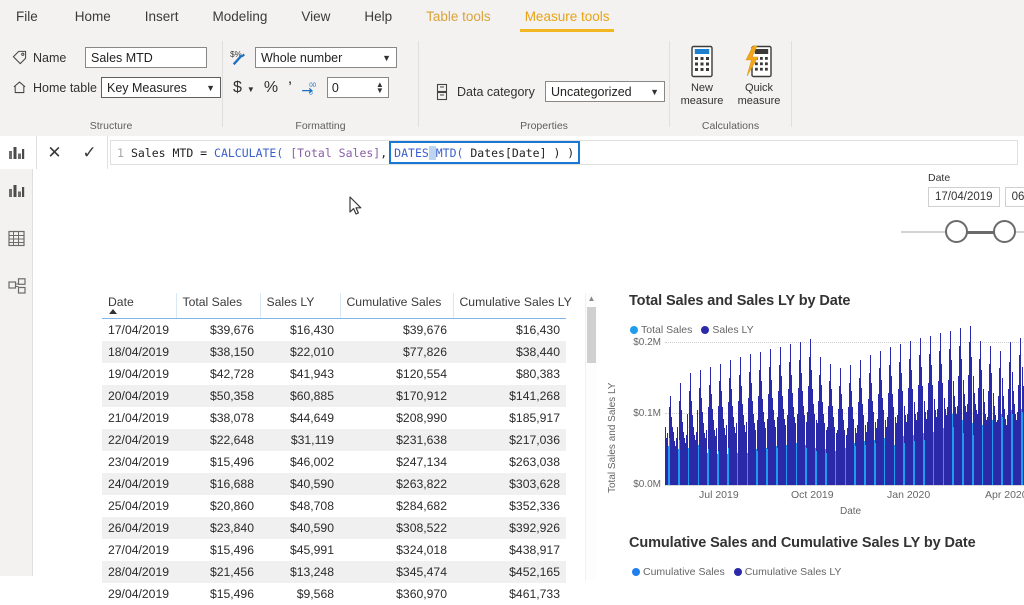  What do you see at coordinates (957, 214) in the screenshot?
I see `date-slicer: Date 17/04/2019 06/05/2020` at bounding box center [957, 214].